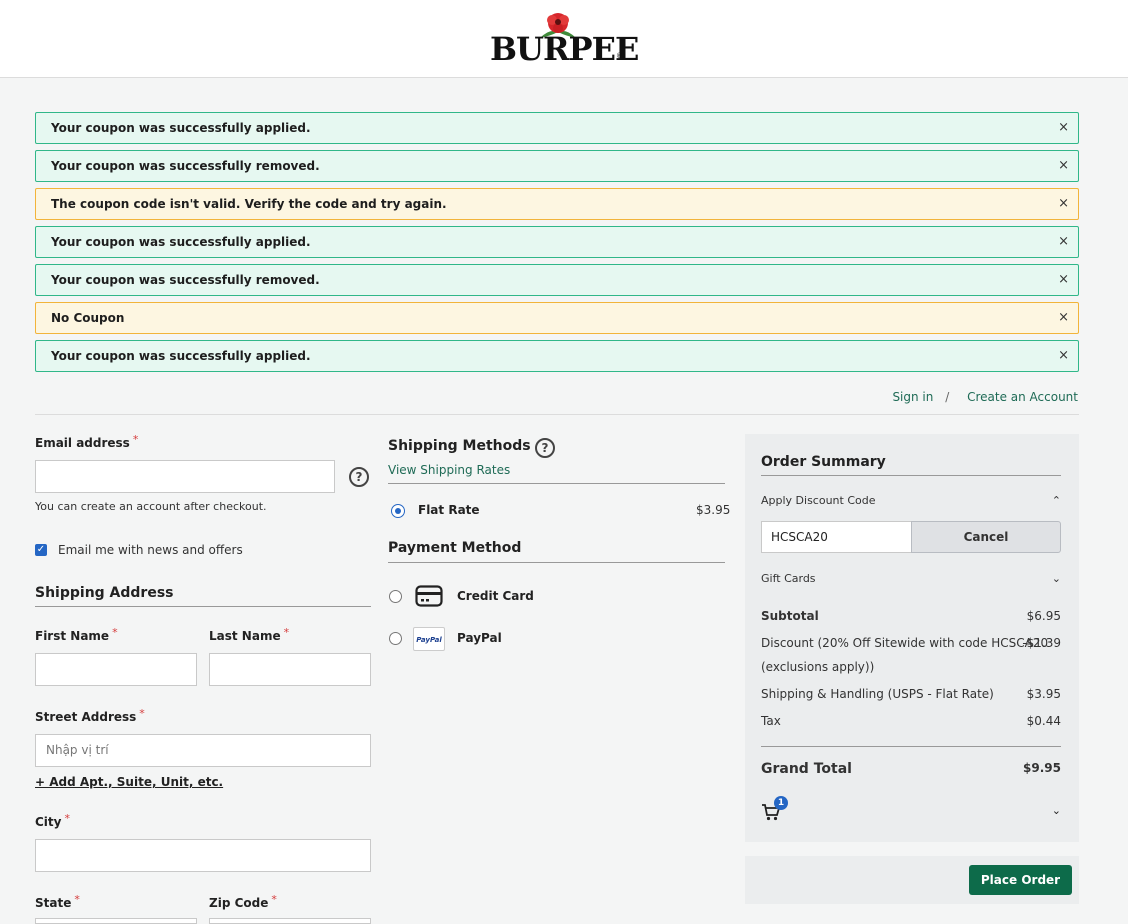  I want to click on paypal-label: PayPal, so click(479, 638).